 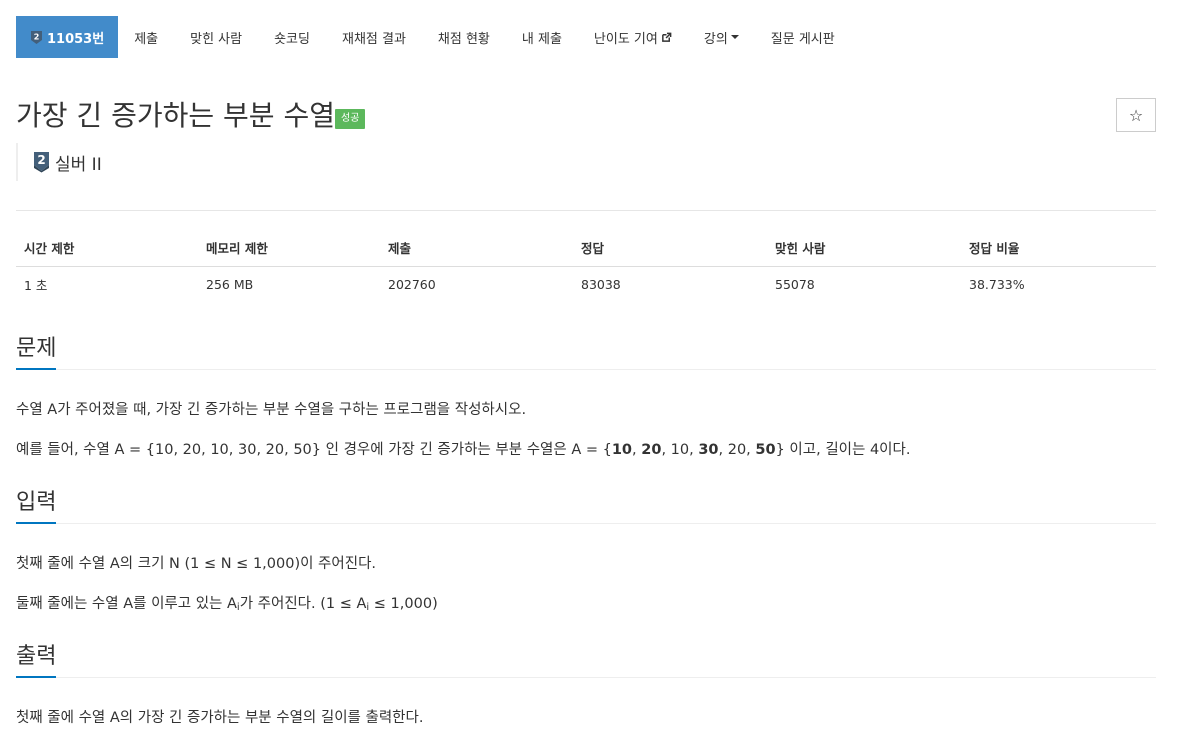 I want to click on description-section-header: 문제, so click(x=586, y=352).